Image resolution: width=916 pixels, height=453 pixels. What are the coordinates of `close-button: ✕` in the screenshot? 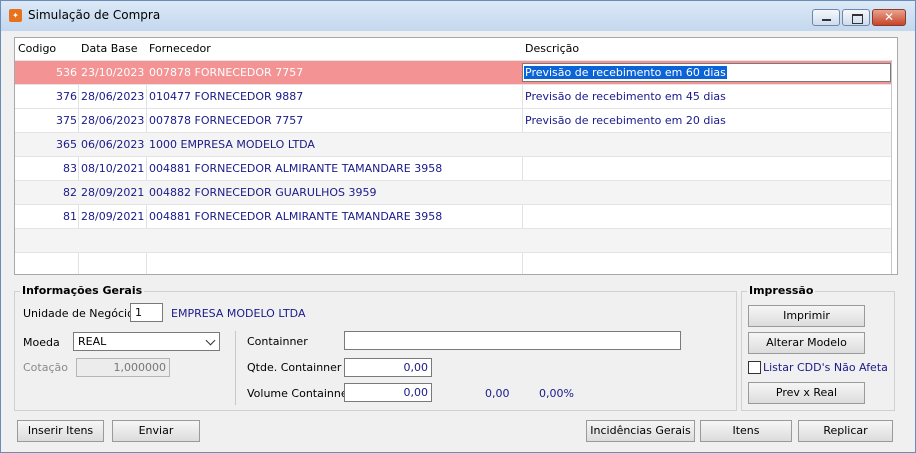 It's located at (889, 17).